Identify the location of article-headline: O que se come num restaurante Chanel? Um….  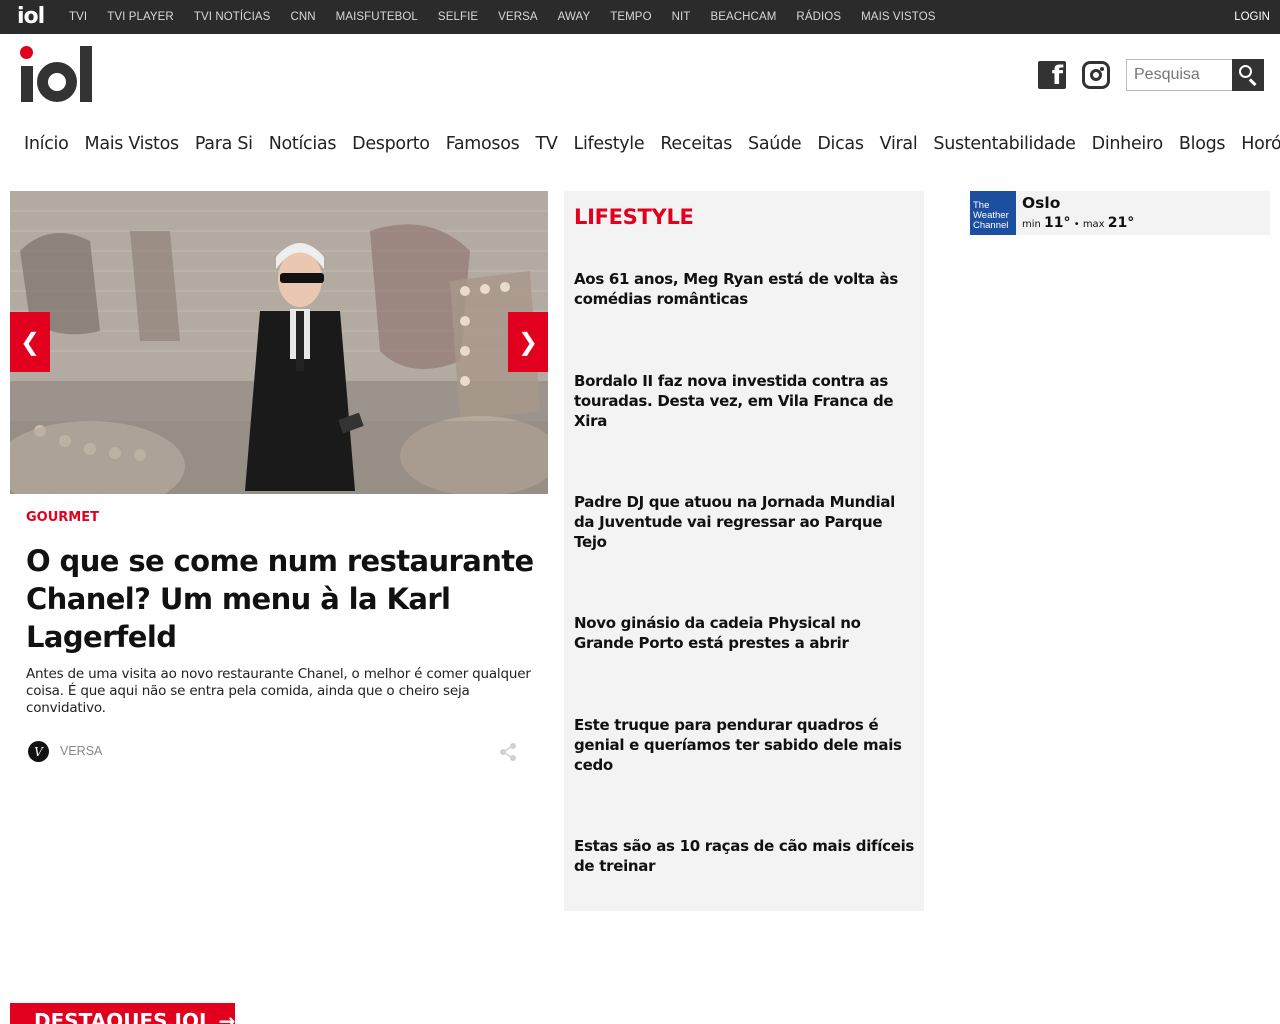
(281, 599).